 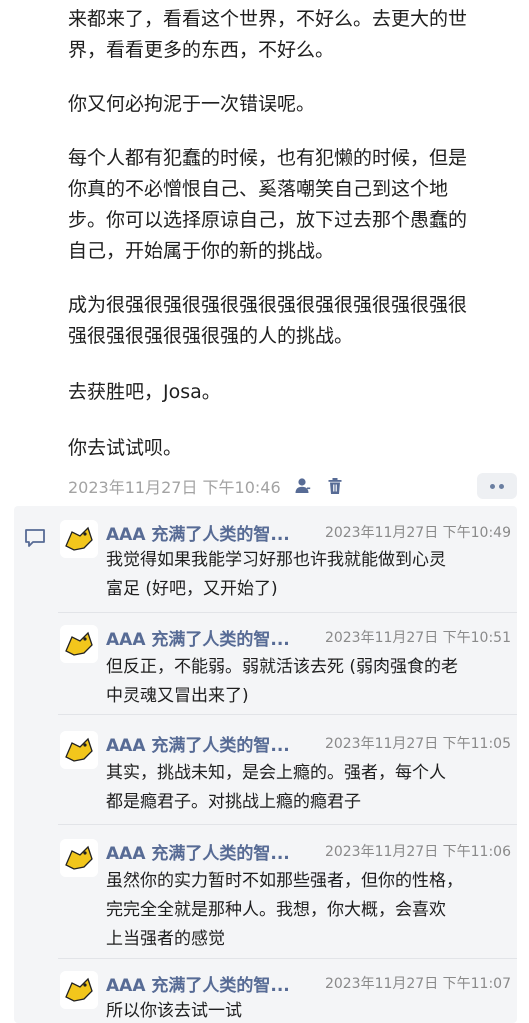 What do you see at coordinates (125, 448) in the screenshot?
I see `post-paragraph: 你去试试呗。` at bounding box center [125, 448].